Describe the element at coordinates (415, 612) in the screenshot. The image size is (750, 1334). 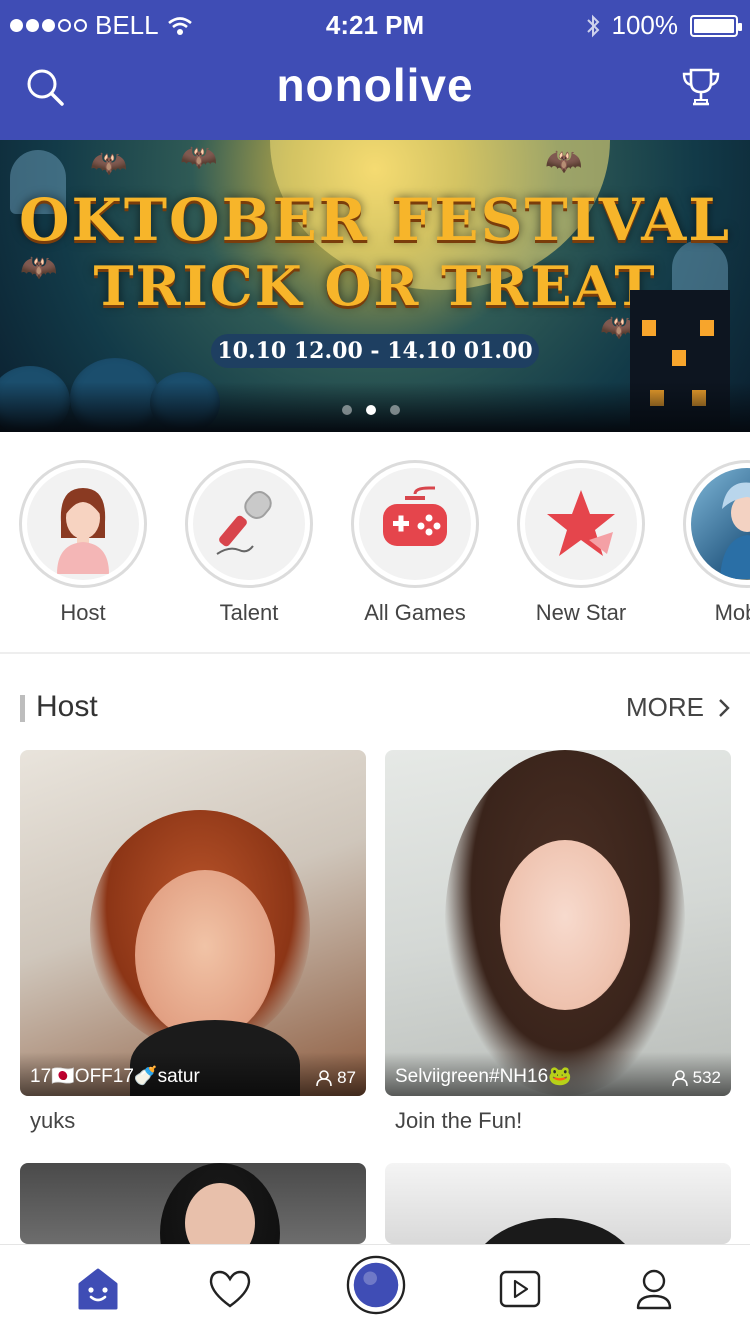
I see `category-label: All Games` at that location.